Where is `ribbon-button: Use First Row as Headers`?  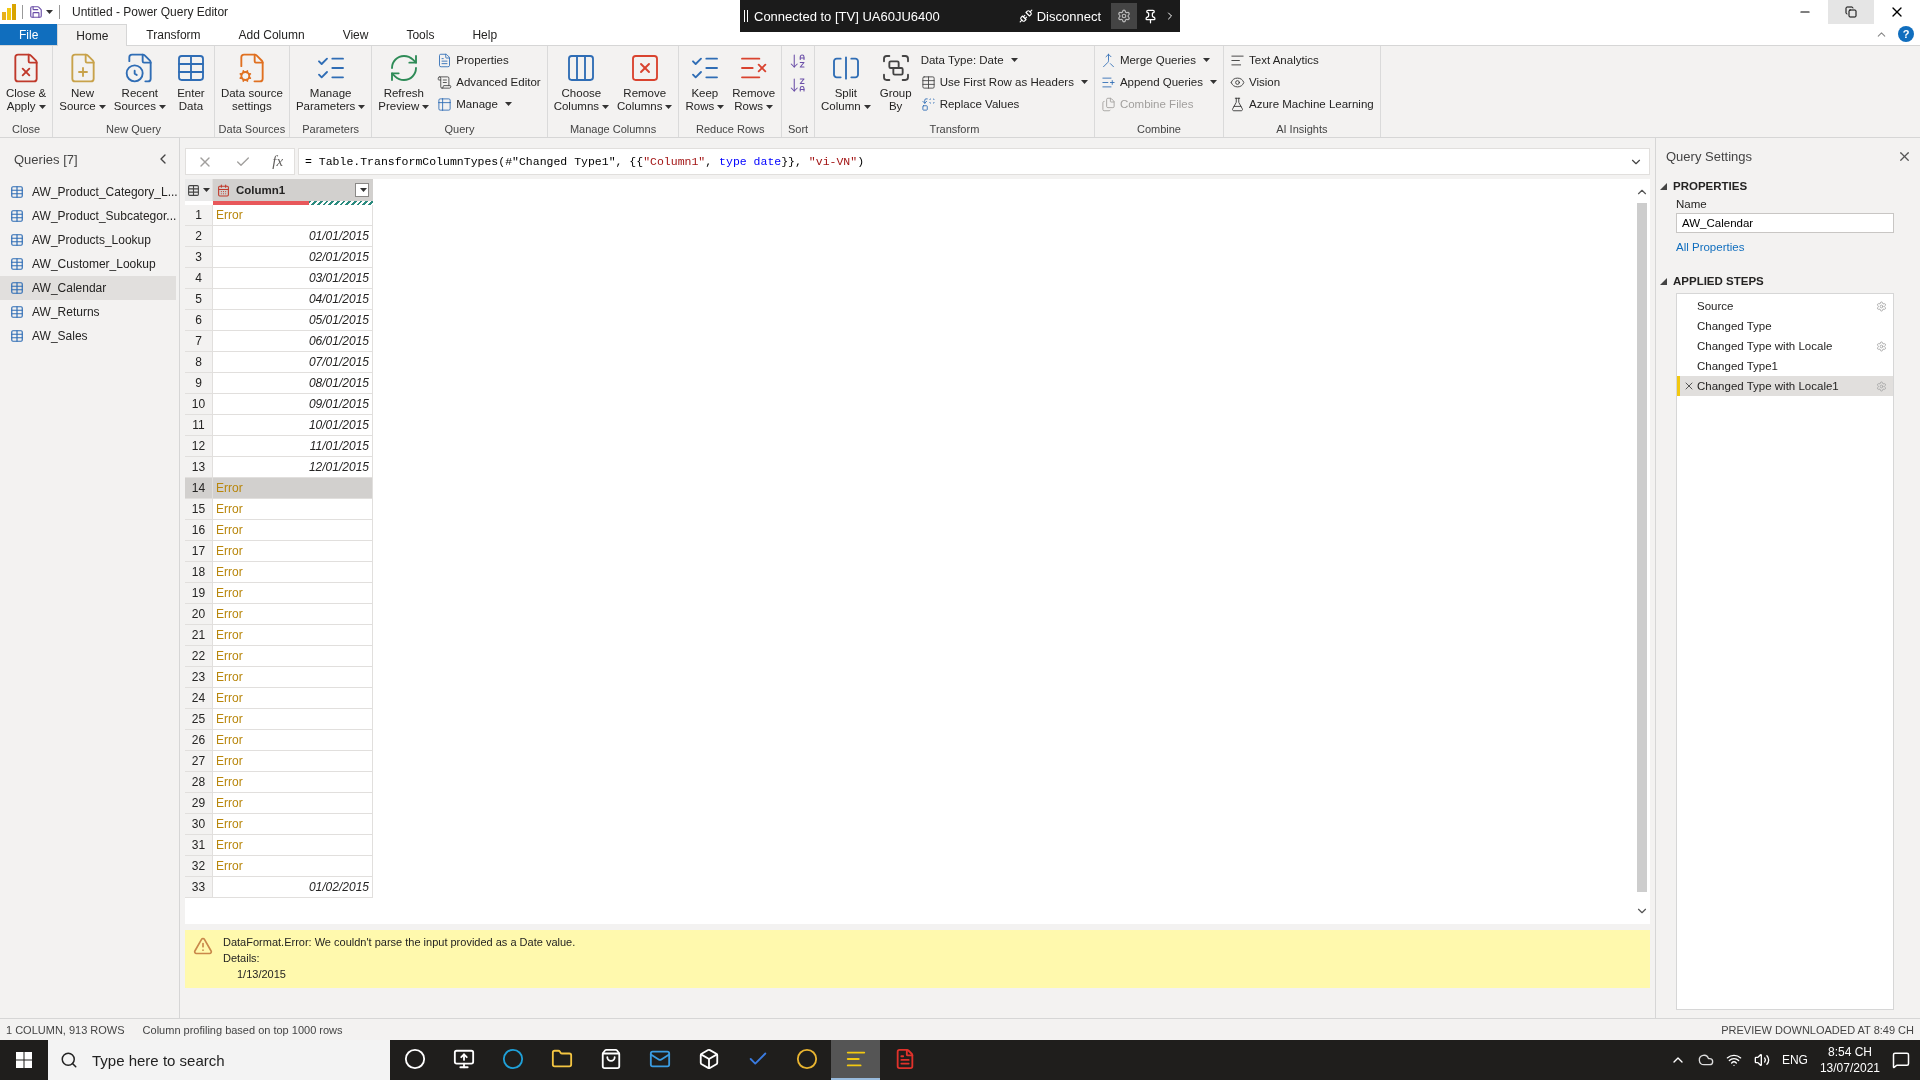
ribbon-button: Use First Row as Headers is located at coordinates (1004, 82).